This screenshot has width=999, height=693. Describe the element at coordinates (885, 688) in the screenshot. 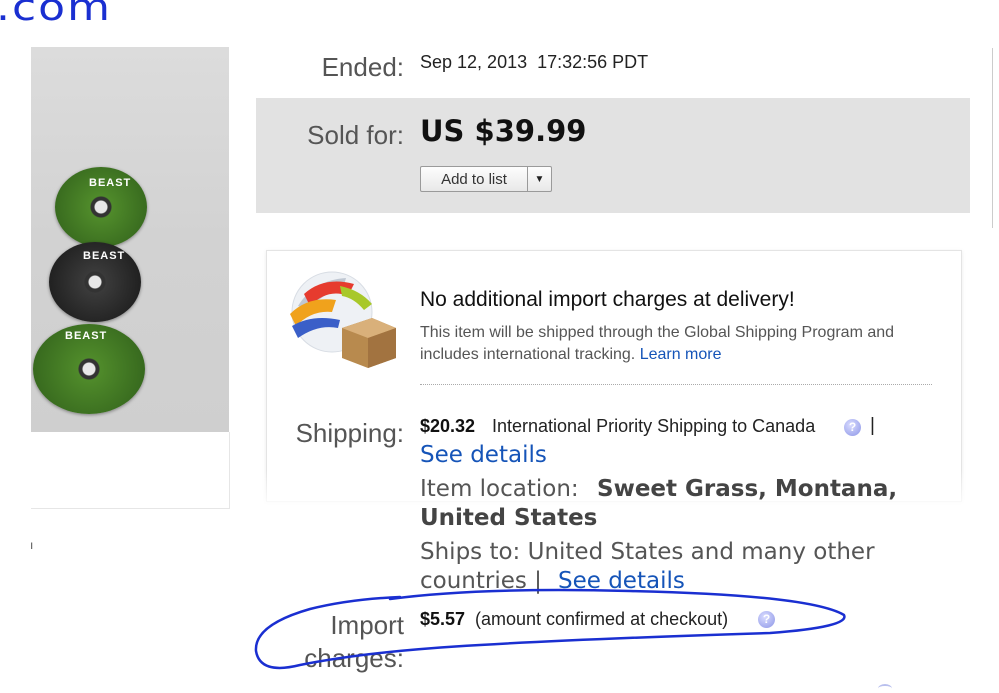

I see `partial-icon` at that location.